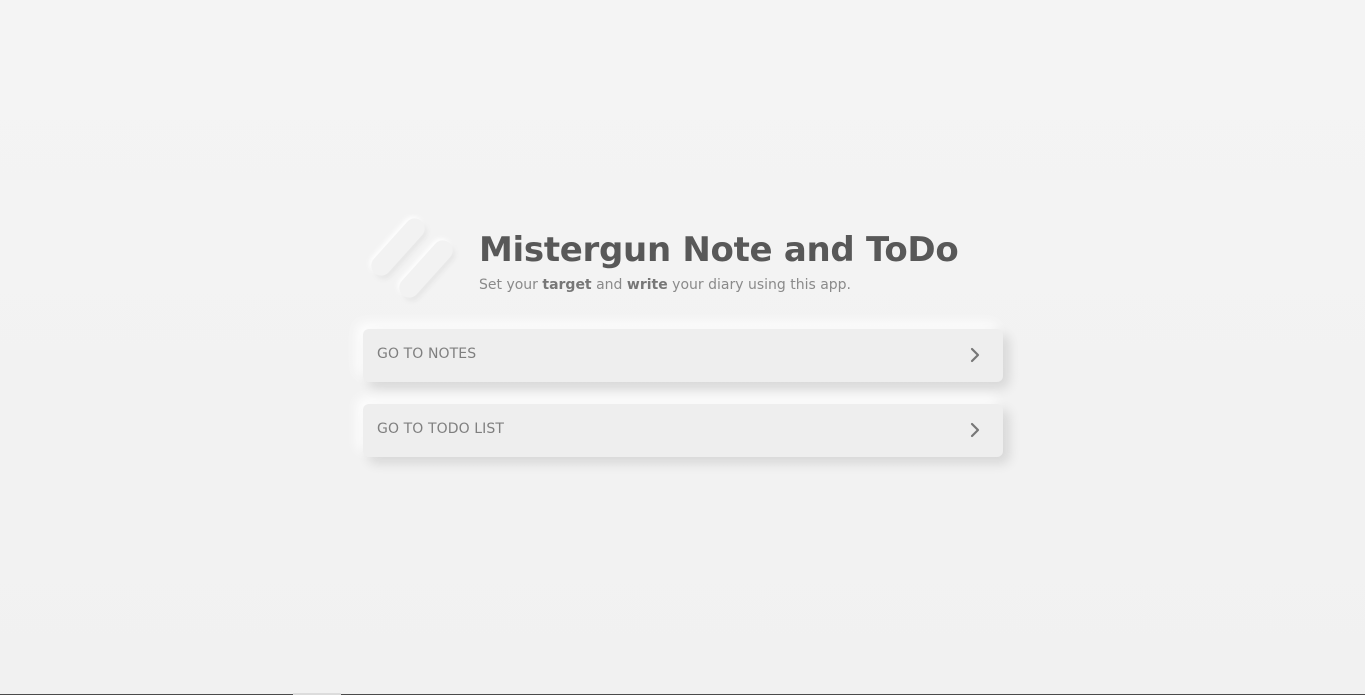  I want to click on subtitle-text: and, so click(609, 285).